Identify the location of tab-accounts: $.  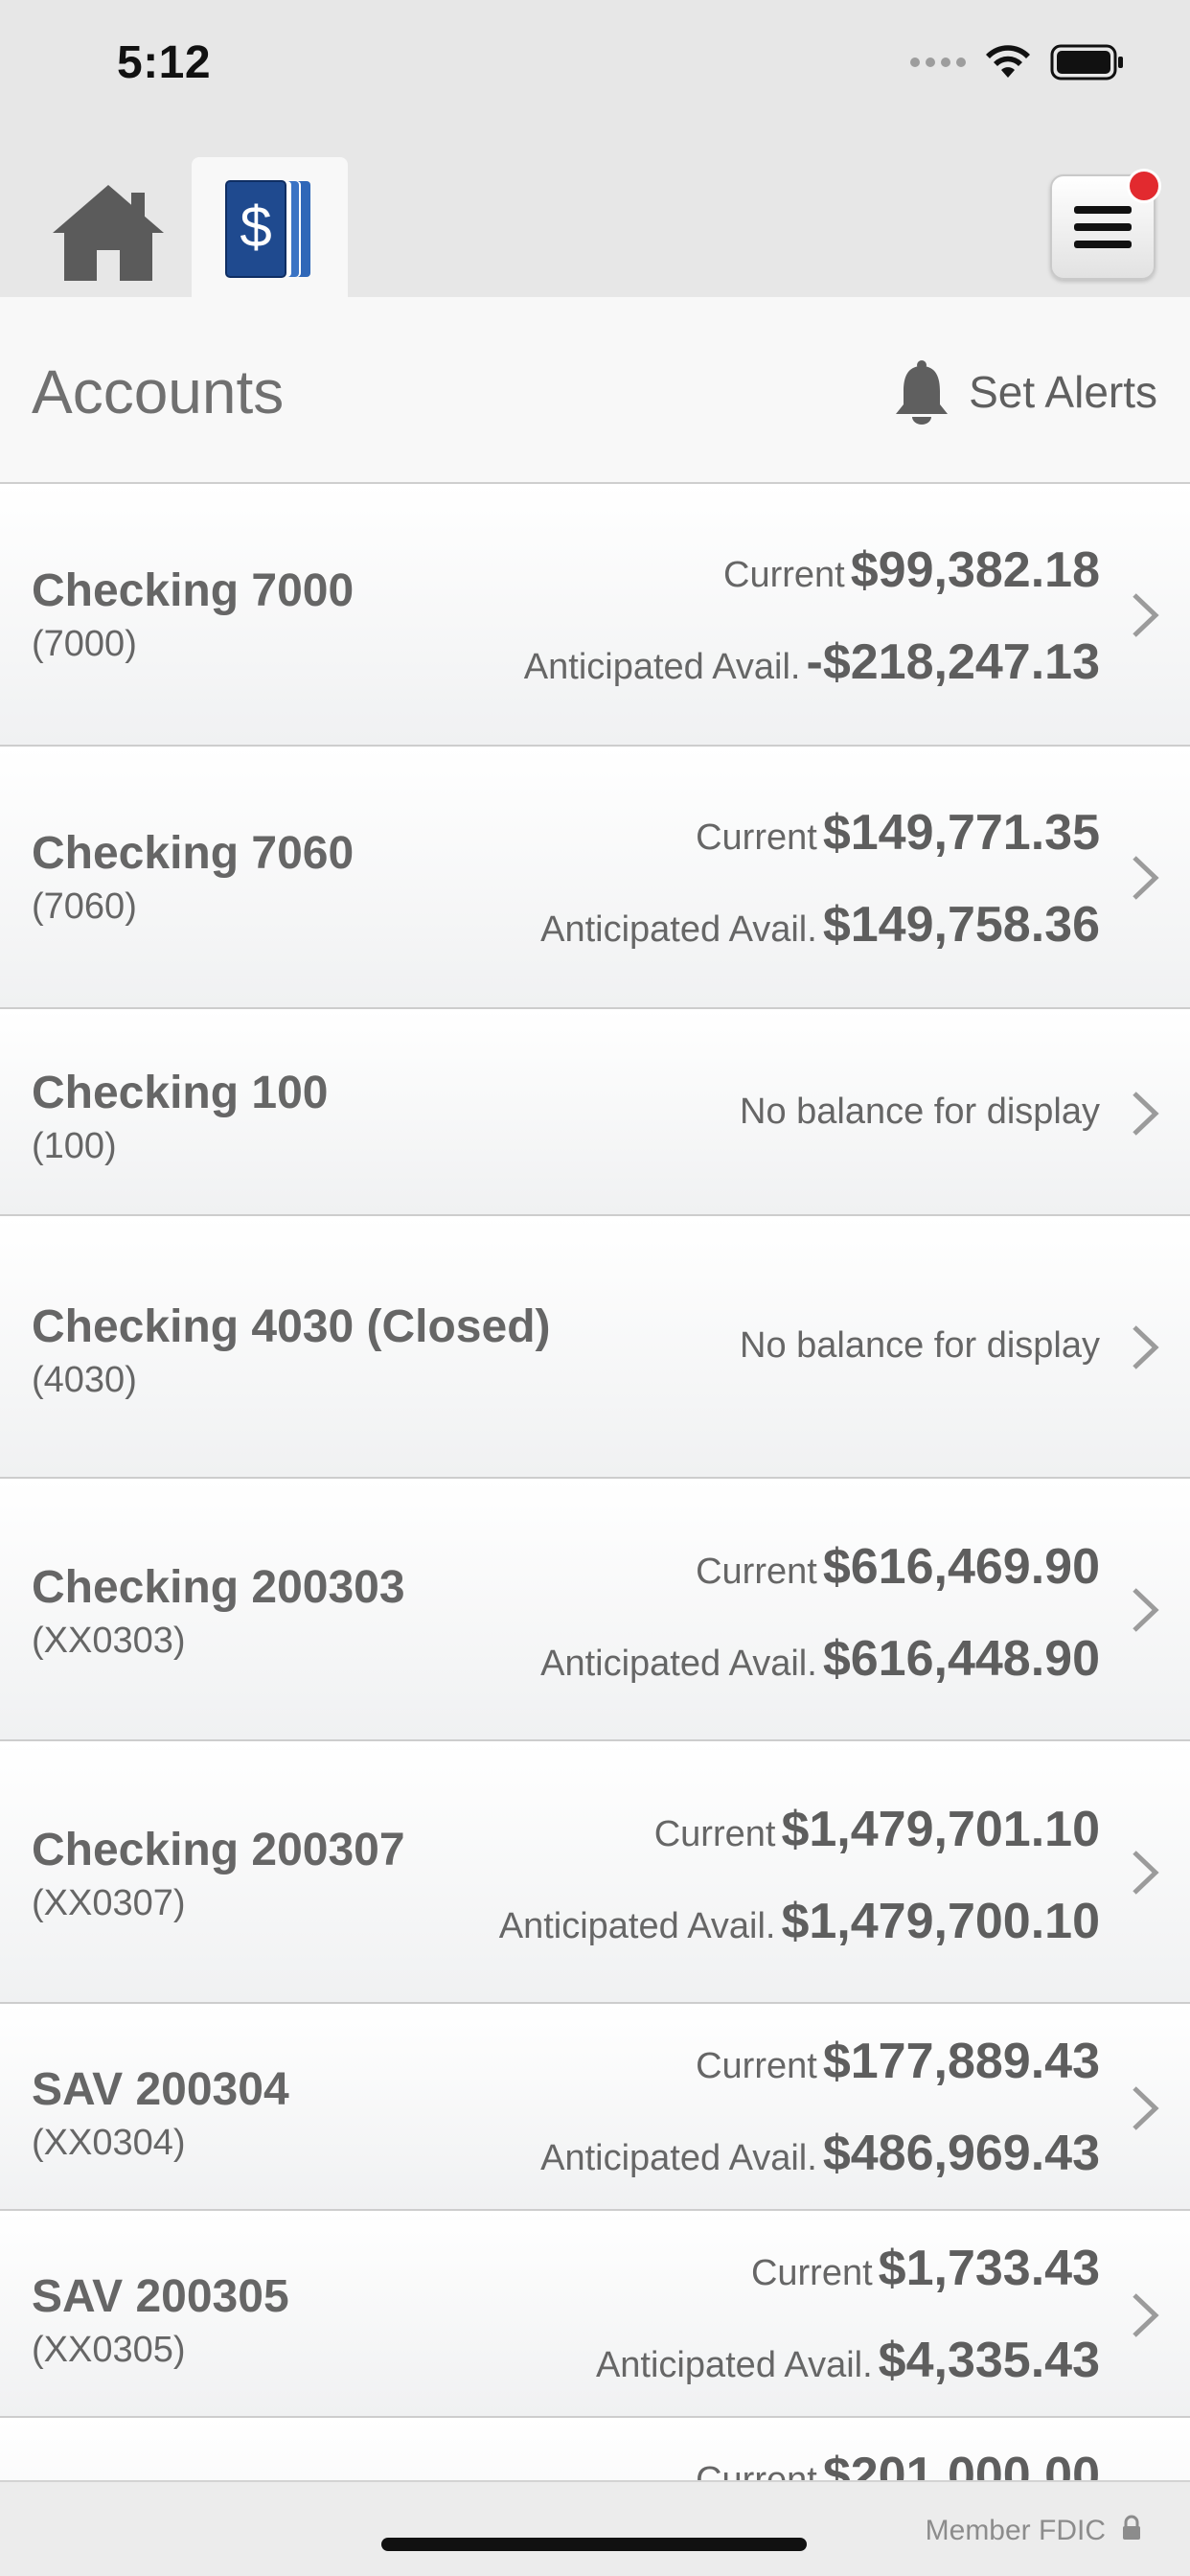
(270, 229).